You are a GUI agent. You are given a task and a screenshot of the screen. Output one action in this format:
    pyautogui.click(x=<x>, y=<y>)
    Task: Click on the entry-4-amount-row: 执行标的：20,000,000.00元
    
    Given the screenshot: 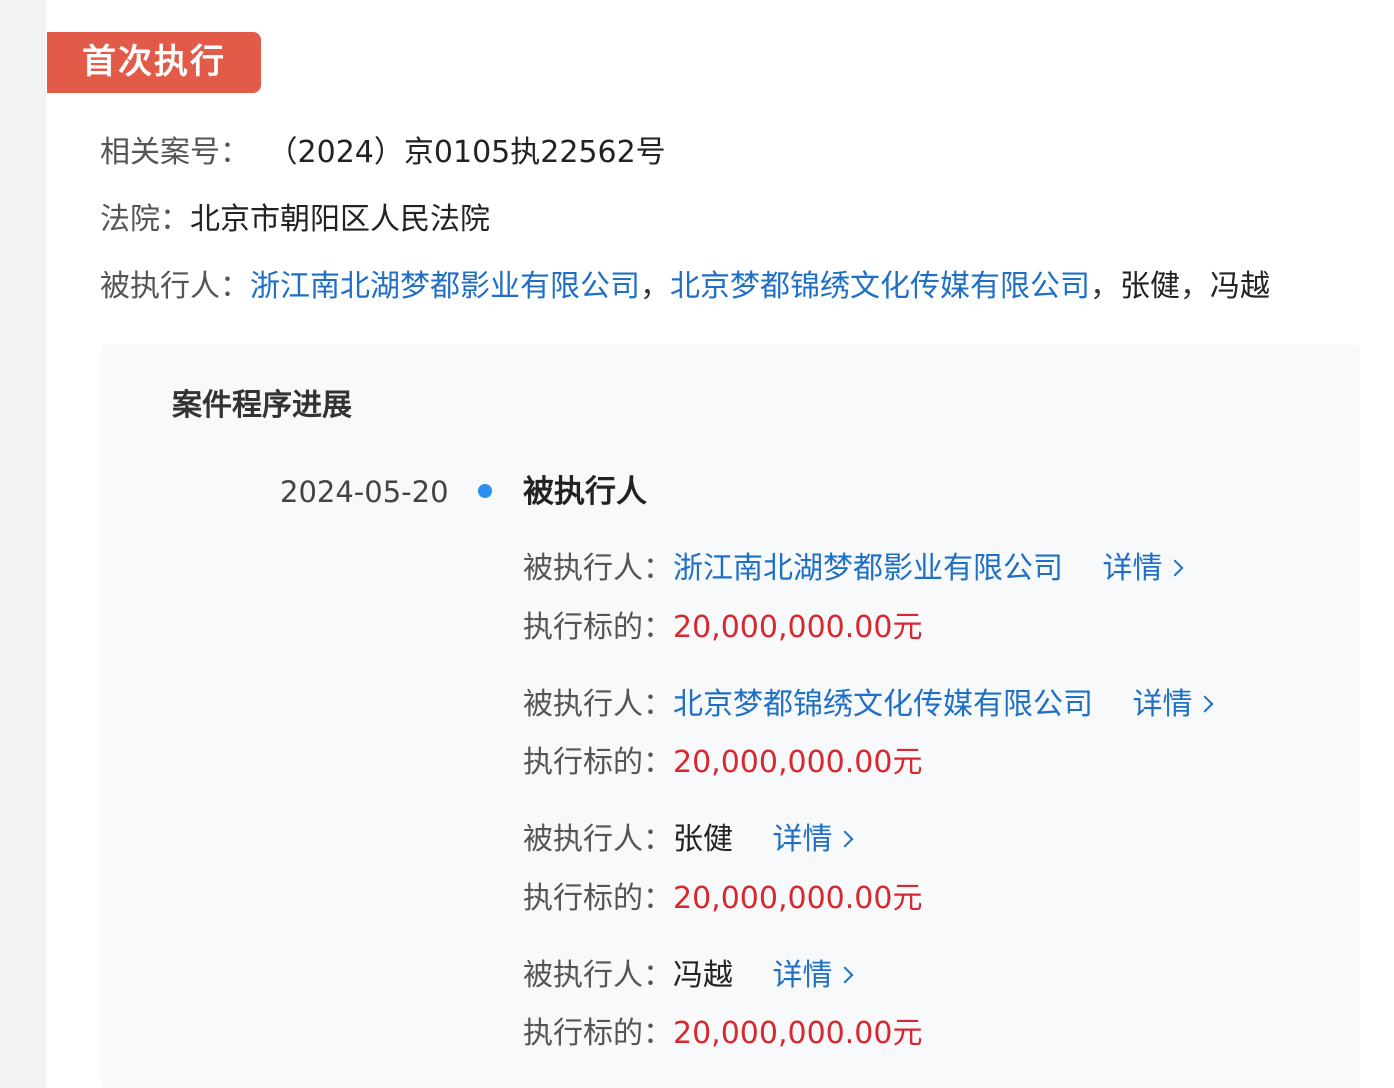 What is the action you would take?
    pyautogui.click(x=722, y=1034)
    